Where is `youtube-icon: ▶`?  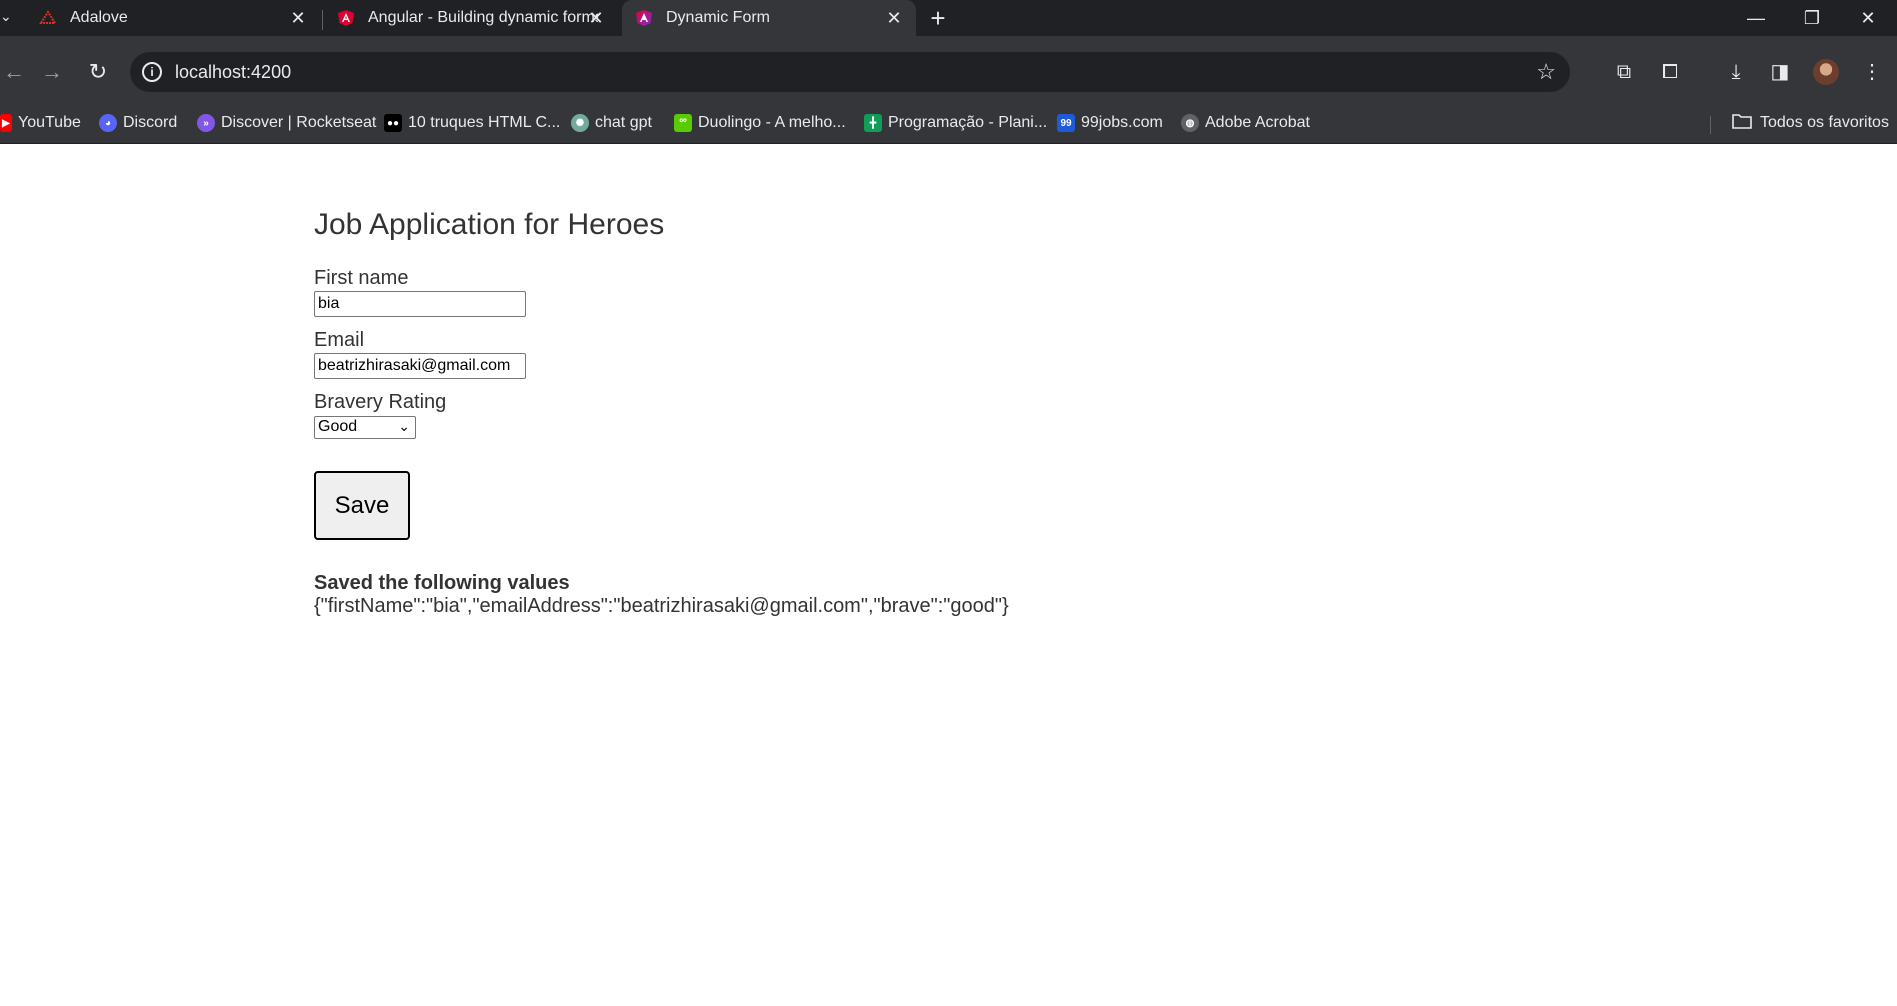
youtube-icon: ▶ is located at coordinates (6, 123).